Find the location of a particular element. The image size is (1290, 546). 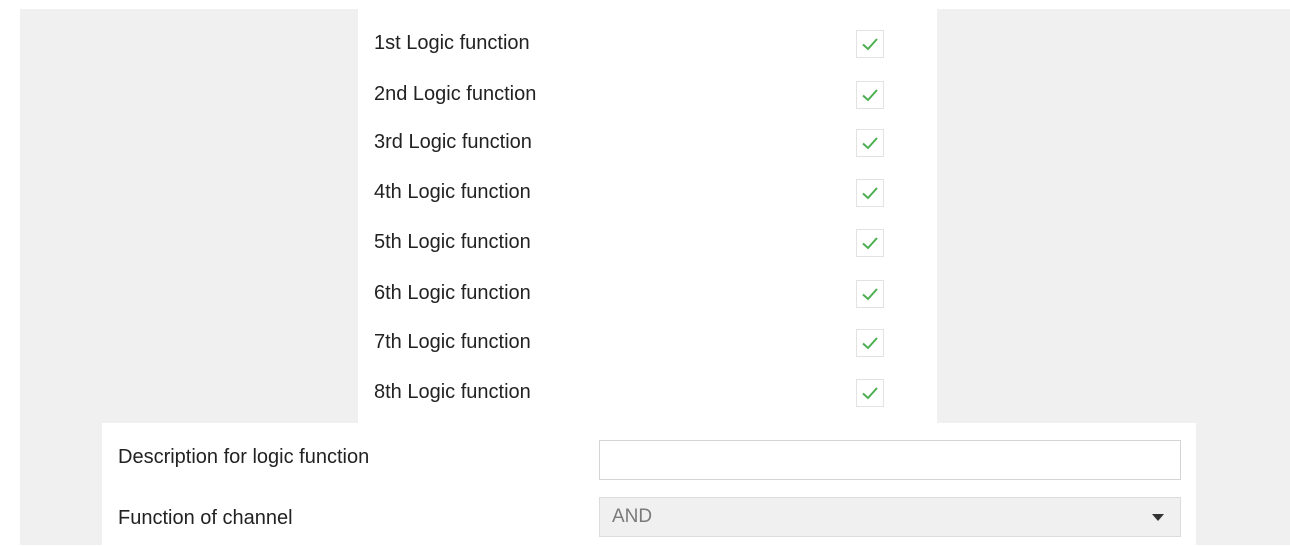

left-margin-panel is located at coordinates (61, 484).